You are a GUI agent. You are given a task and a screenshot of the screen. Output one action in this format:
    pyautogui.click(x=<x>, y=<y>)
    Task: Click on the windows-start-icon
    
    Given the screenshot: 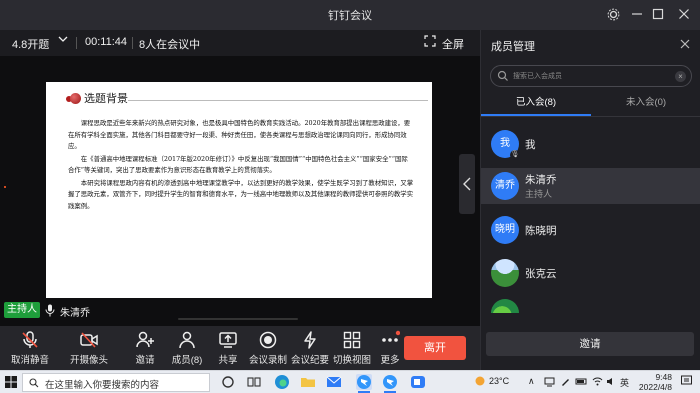 What is the action you would take?
    pyautogui.click(x=11, y=382)
    